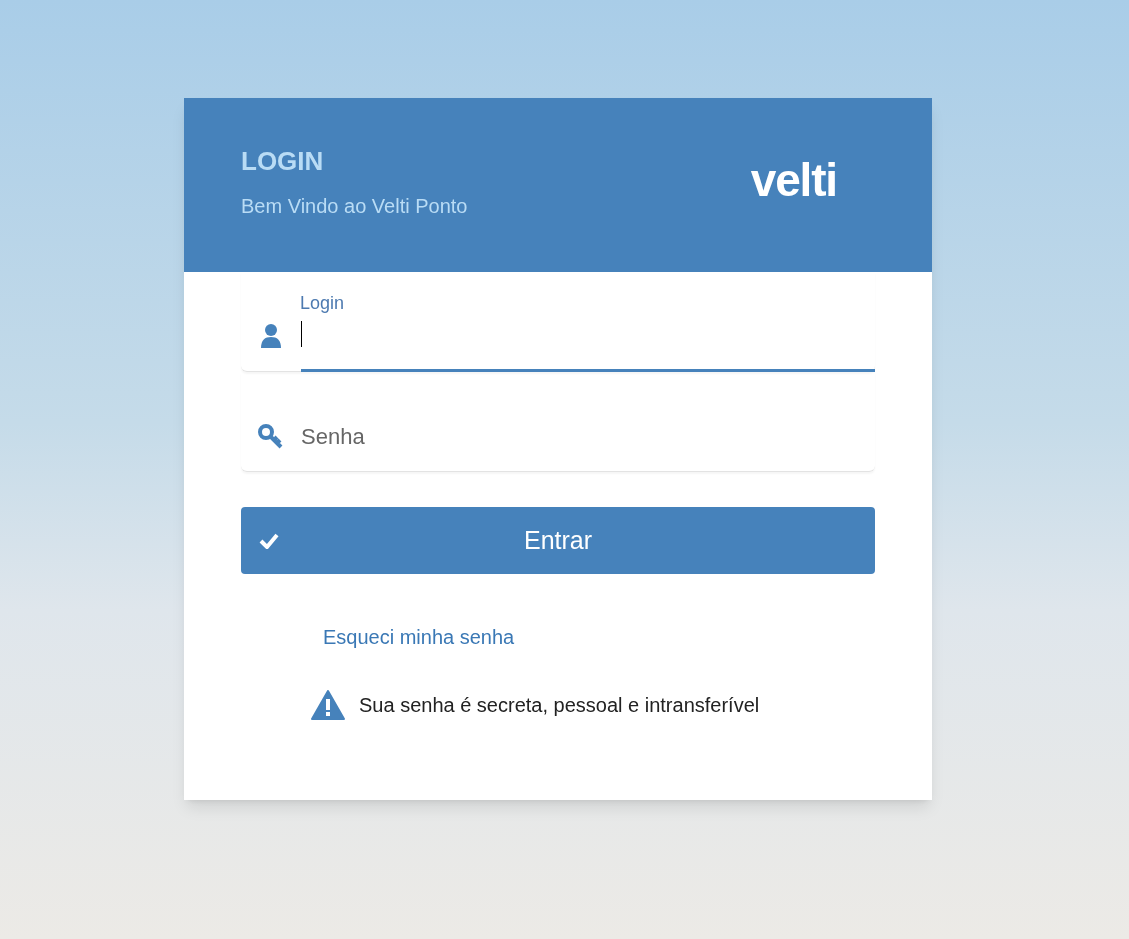 The width and height of the screenshot is (1129, 939). I want to click on text-cursor, so click(301, 334).